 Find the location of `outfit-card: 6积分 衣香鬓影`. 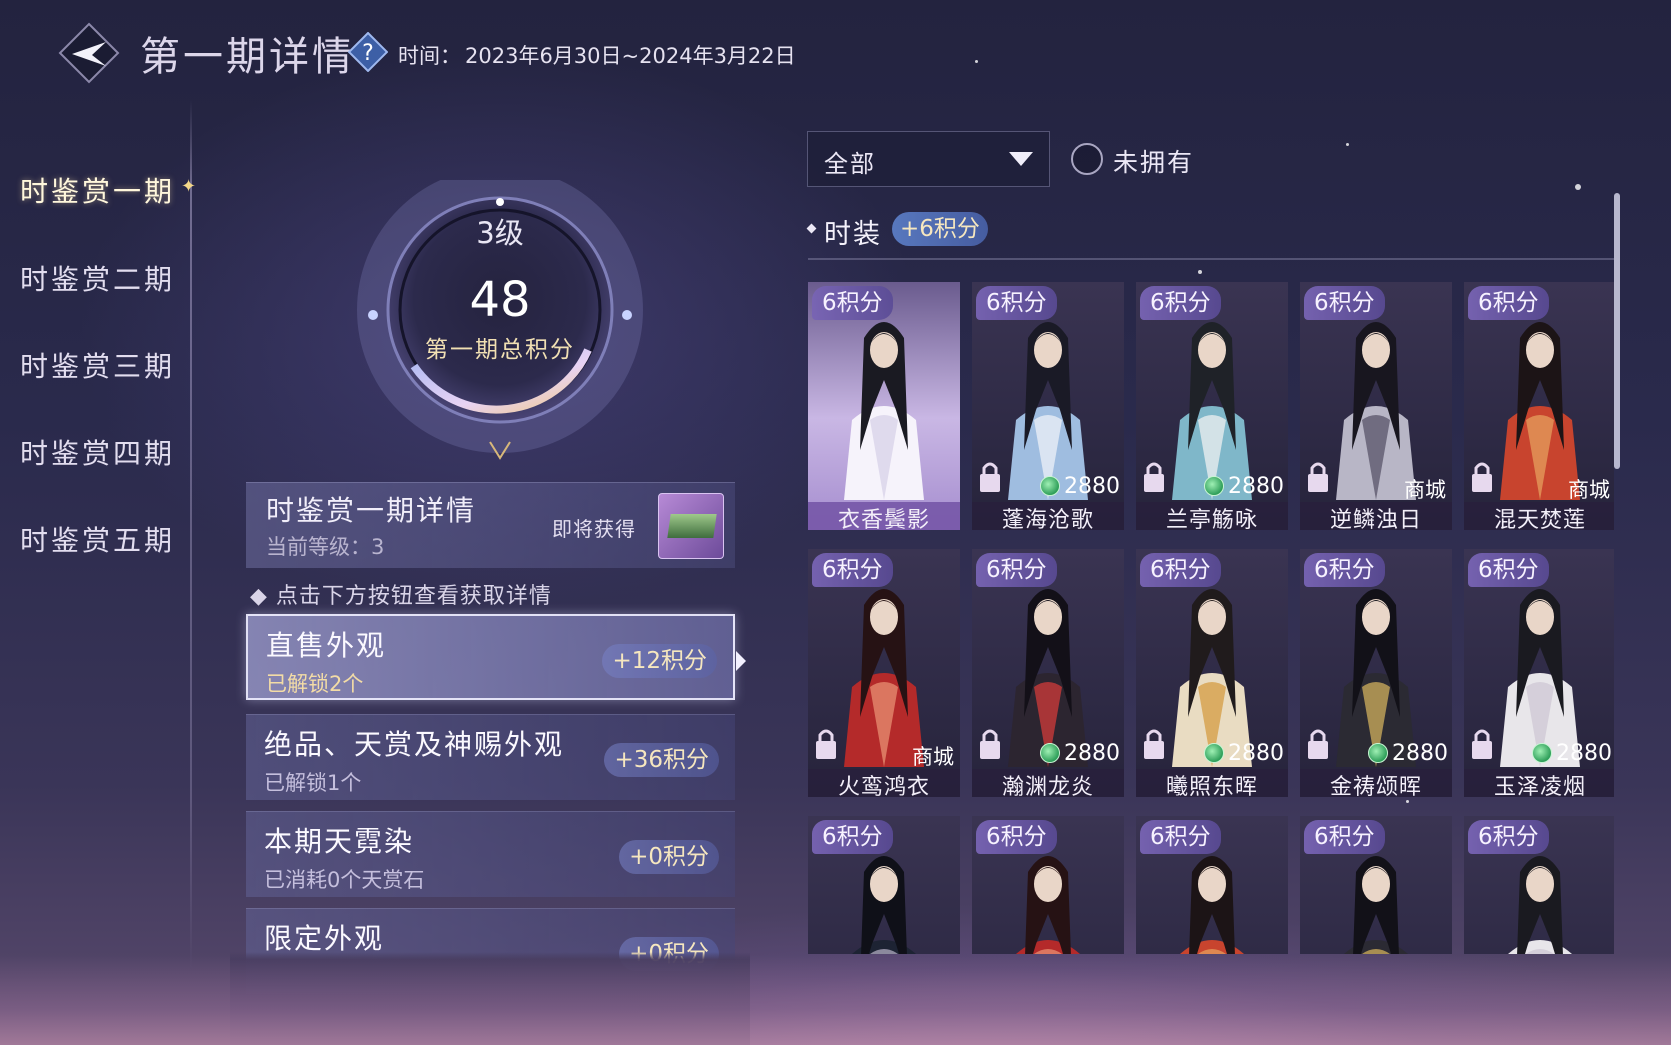

outfit-card: 6积分 衣香鬓影 is located at coordinates (884, 406).